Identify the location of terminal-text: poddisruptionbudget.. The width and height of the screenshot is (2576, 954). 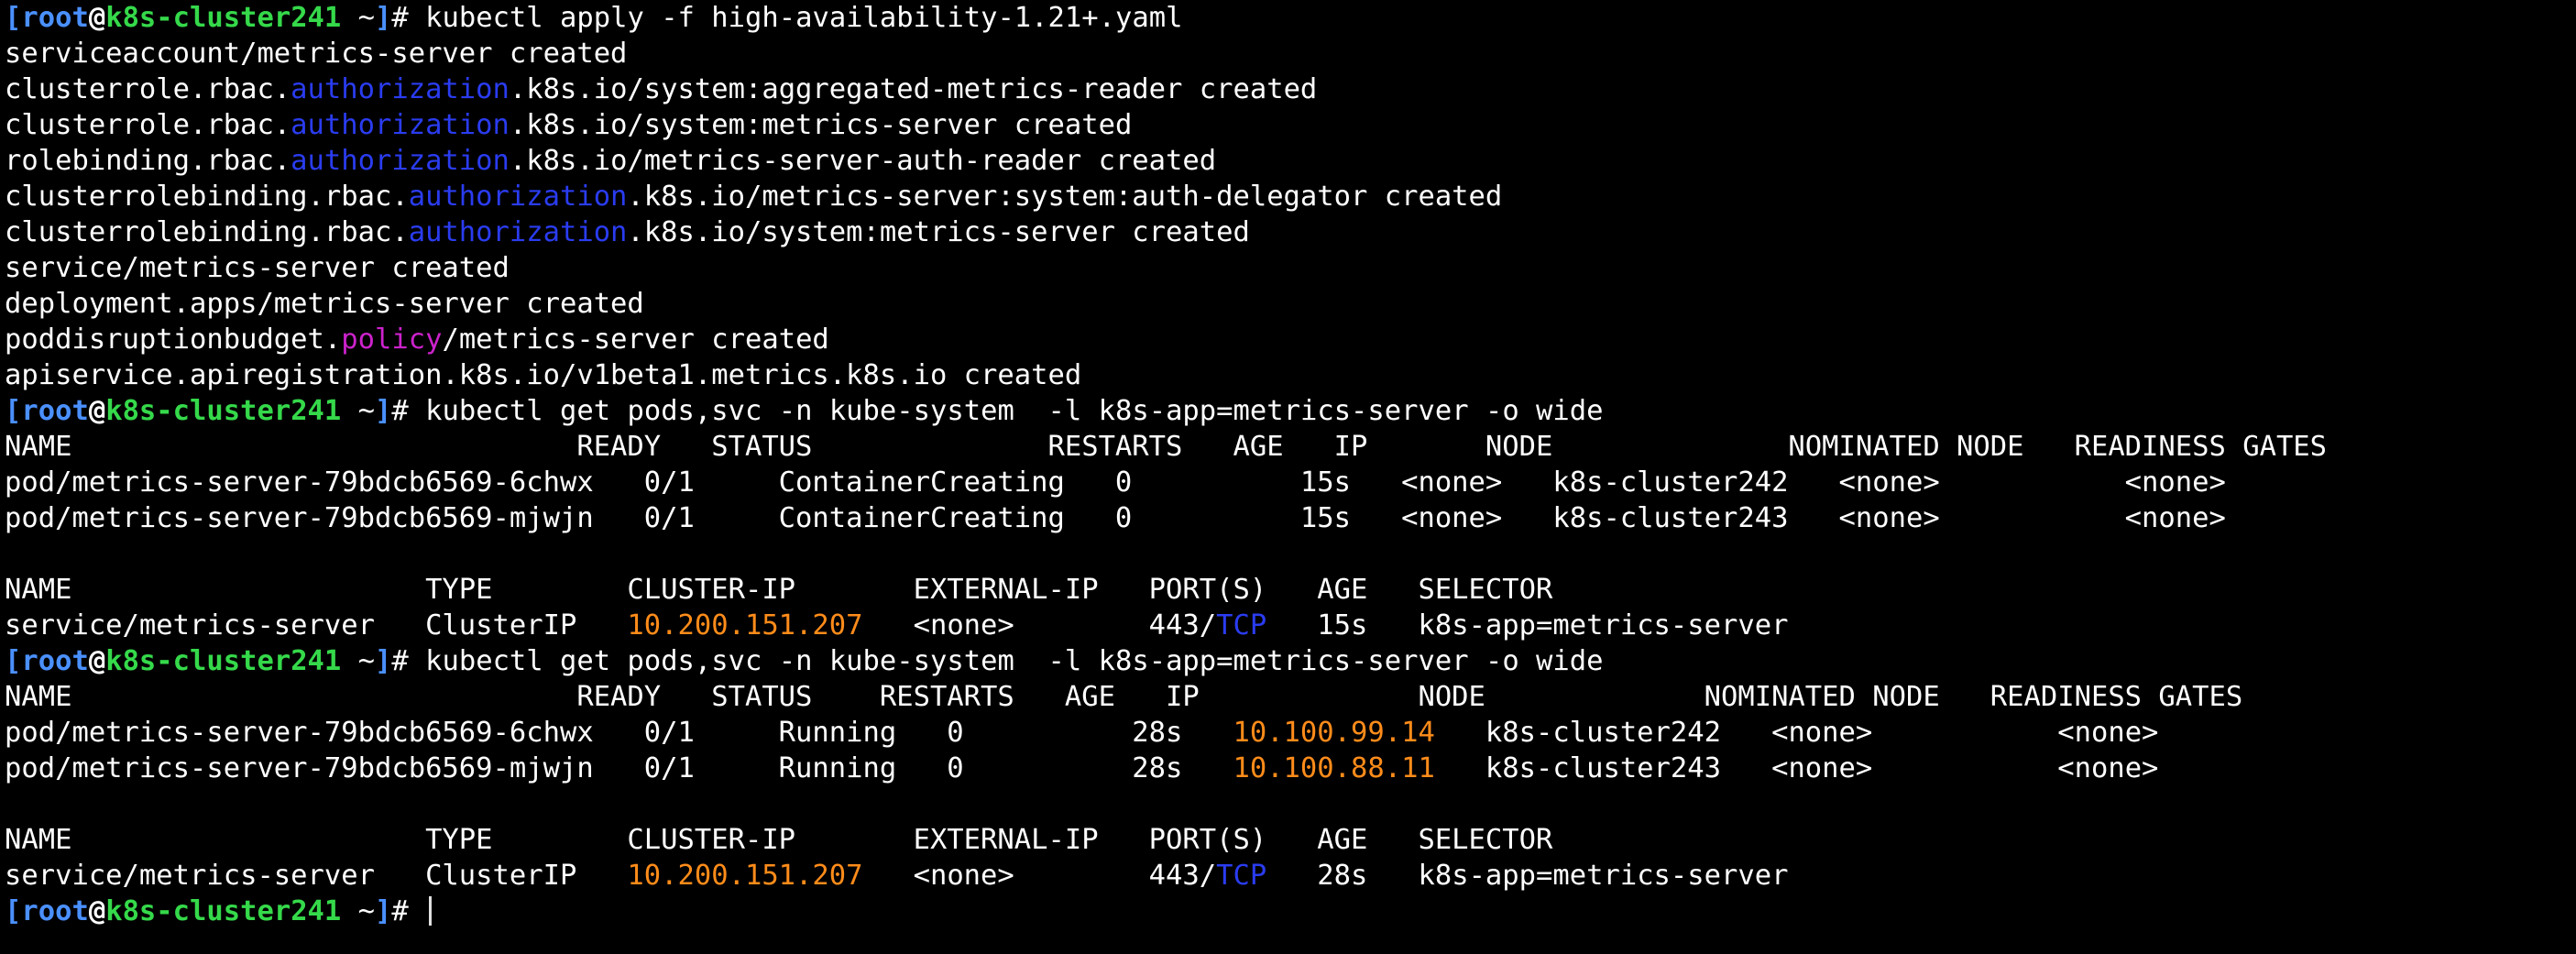
(173, 340).